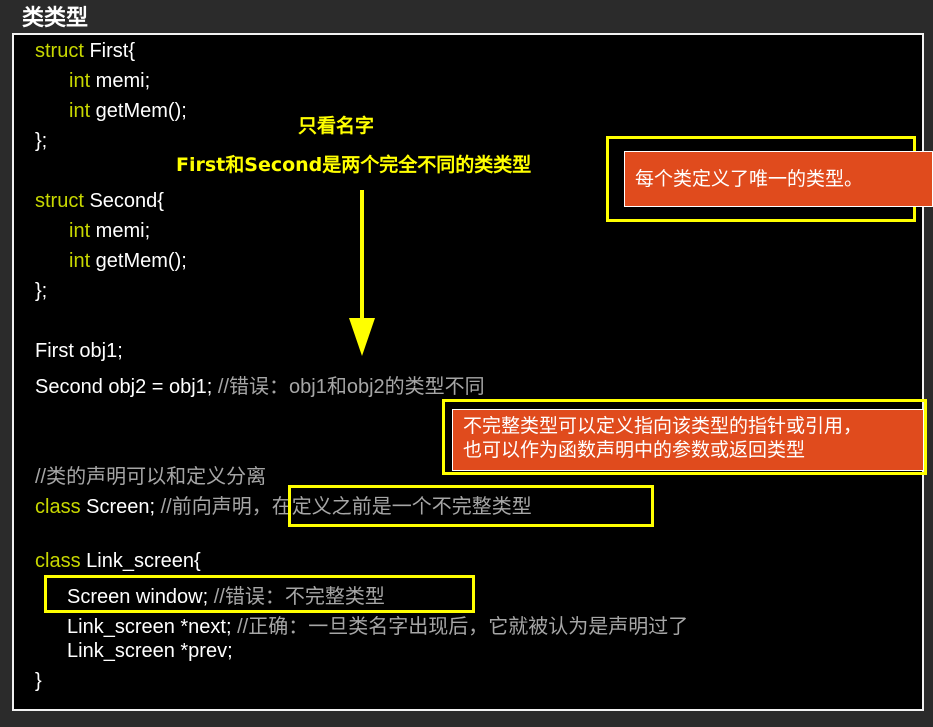  I want to click on down-arrow-icon, so click(362, 255).